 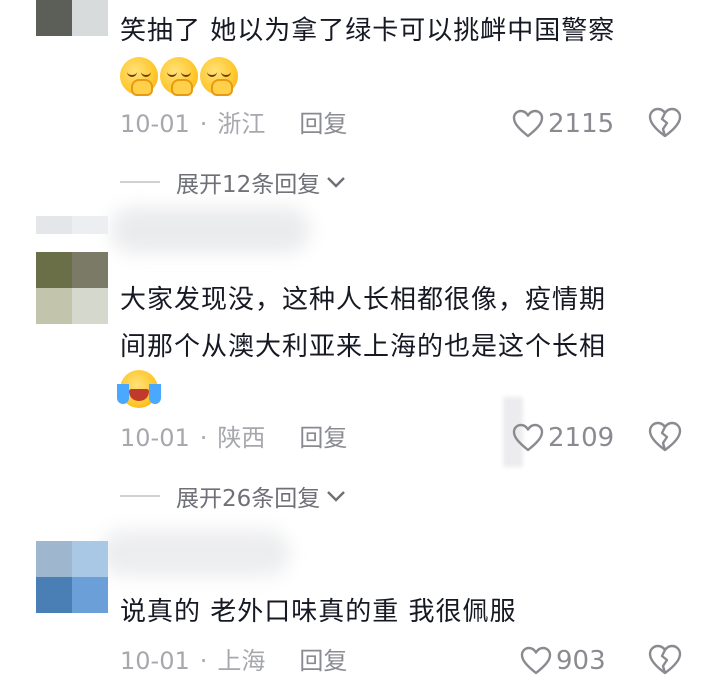 I want to click on avatar-blurred-top, so click(x=72, y=234).